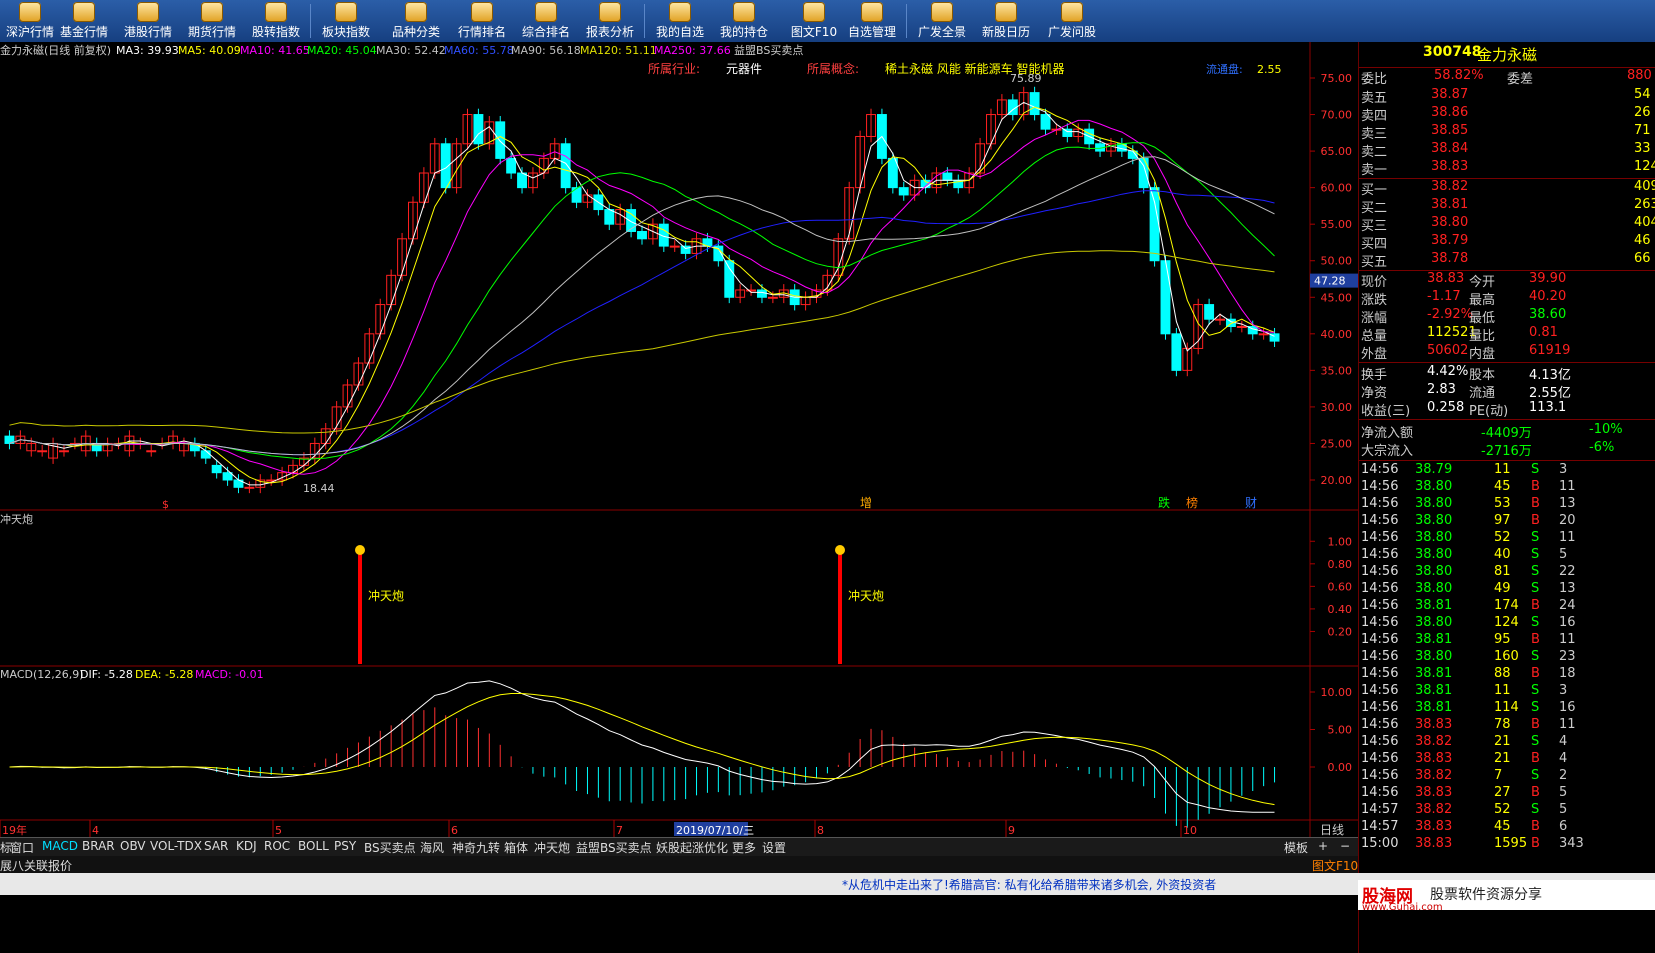 The image size is (1655, 953). I want to click on toolbar-button-7: 行情排名, so click(482, 21).